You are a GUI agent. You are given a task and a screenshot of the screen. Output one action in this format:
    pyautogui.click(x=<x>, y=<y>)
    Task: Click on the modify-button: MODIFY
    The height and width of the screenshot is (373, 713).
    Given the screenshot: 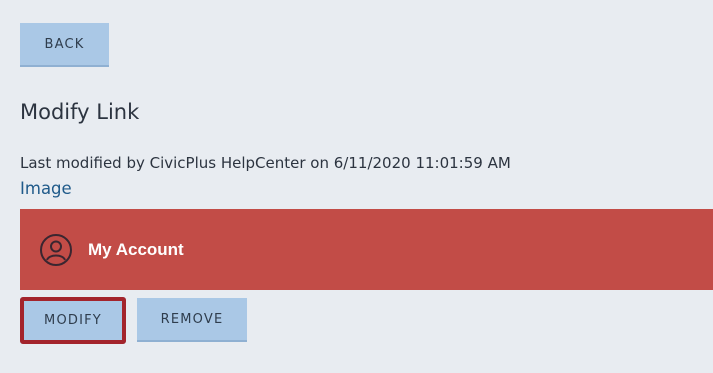 What is the action you would take?
    pyautogui.click(x=73, y=320)
    